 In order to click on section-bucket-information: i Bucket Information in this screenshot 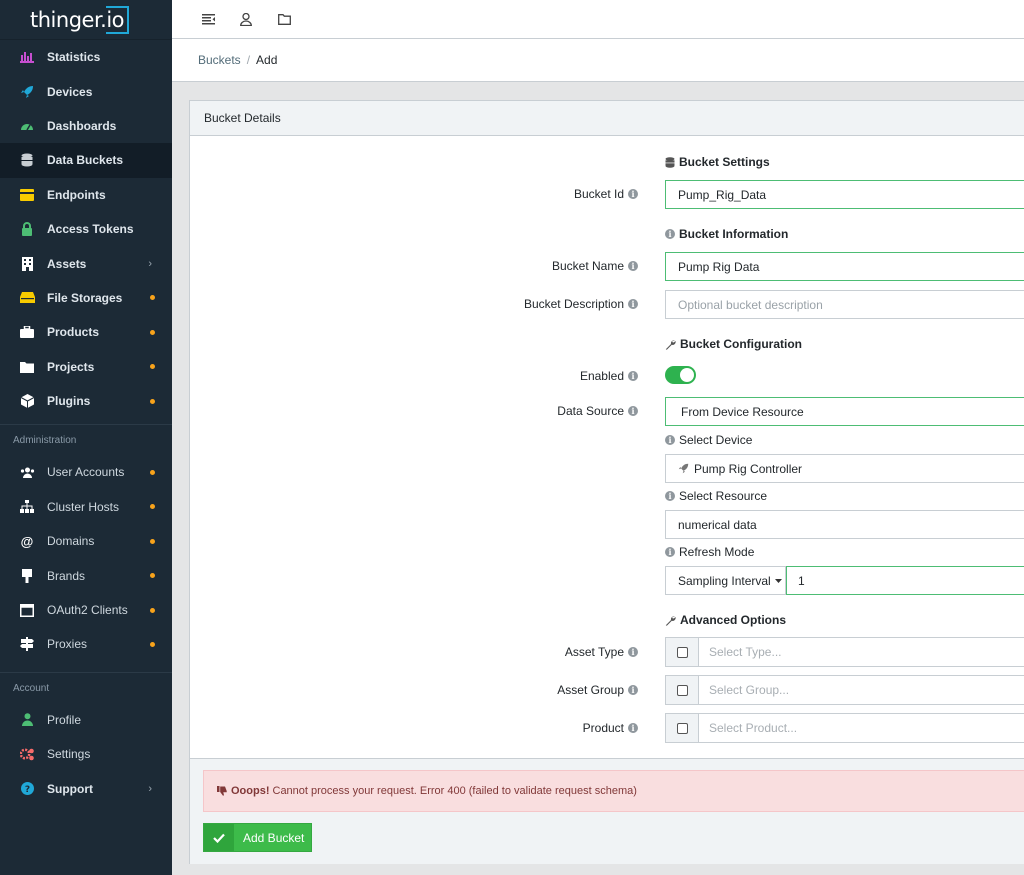, I will do `click(726, 234)`.